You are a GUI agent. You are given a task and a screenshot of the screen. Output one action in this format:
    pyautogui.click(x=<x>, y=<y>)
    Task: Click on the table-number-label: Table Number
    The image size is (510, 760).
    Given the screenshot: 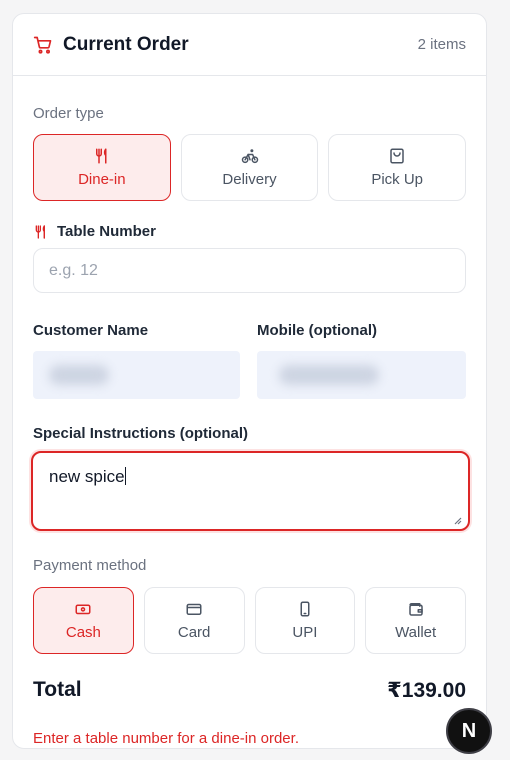 What is the action you would take?
    pyautogui.click(x=94, y=231)
    